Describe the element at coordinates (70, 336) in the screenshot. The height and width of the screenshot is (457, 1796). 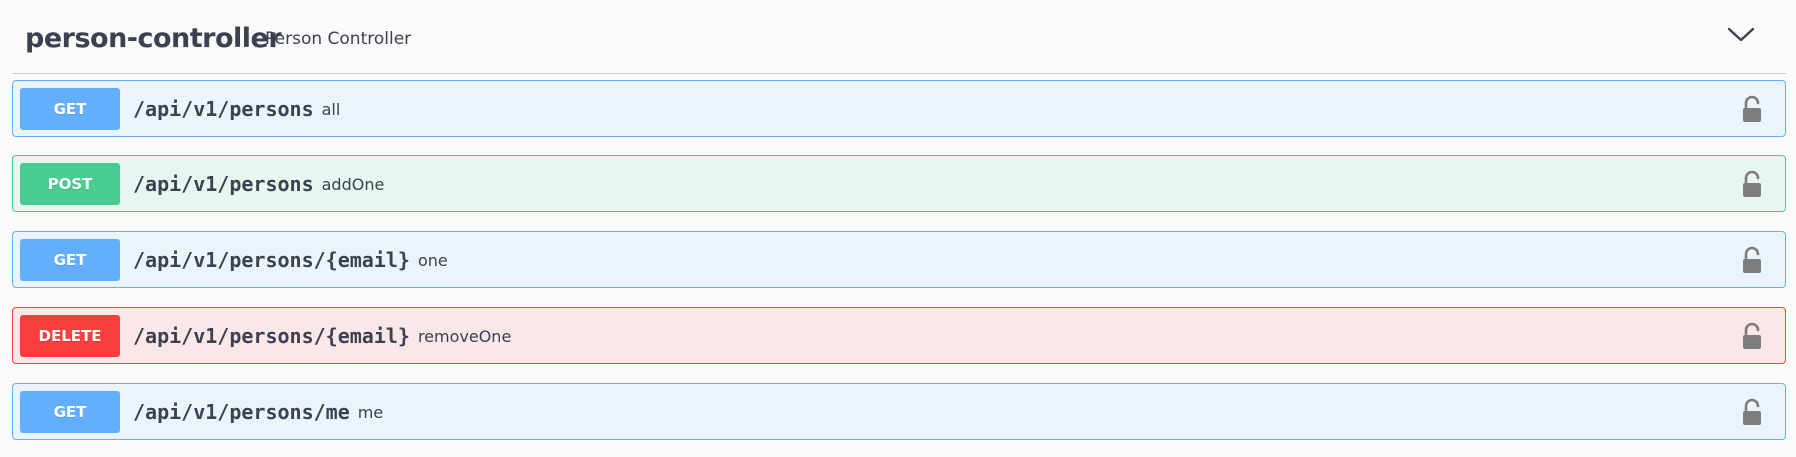
I see `method-badge: DELETE` at that location.